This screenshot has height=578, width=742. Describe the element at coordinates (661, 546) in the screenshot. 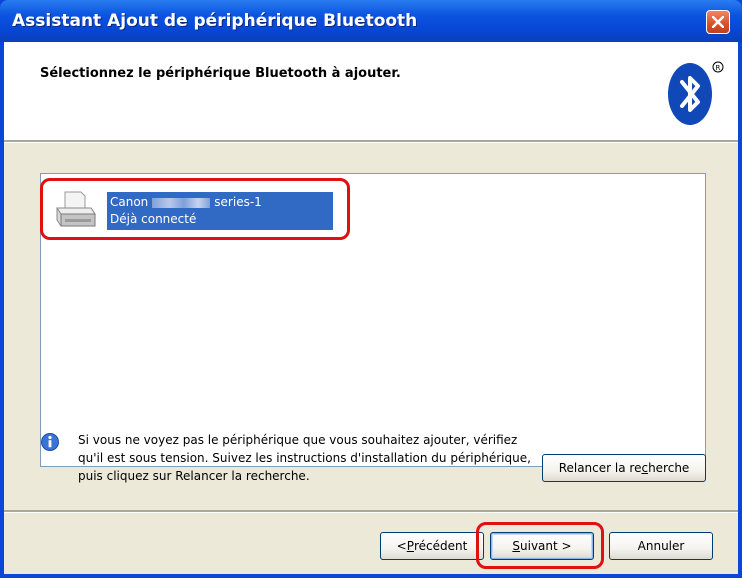

I see `cancel-button: Annuler` at that location.